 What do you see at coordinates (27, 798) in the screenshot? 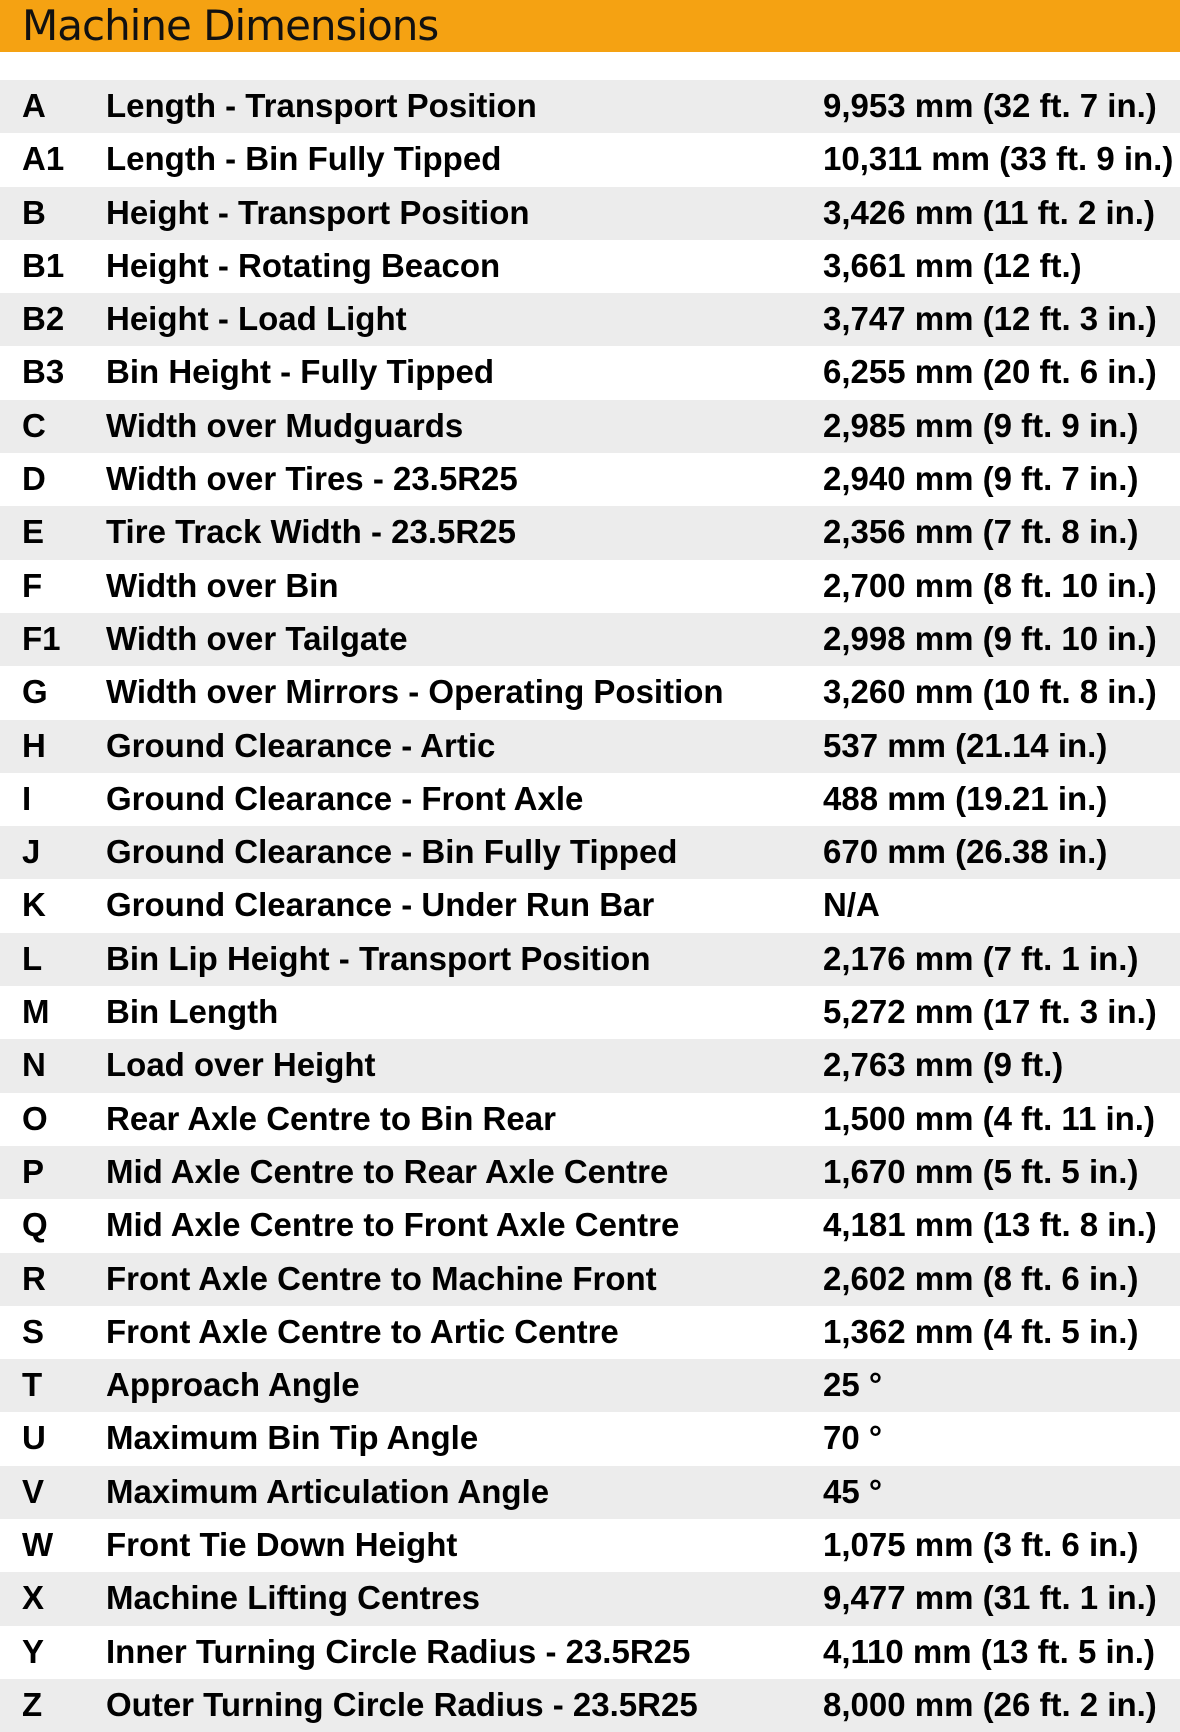
I see `dimension-code: I` at bounding box center [27, 798].